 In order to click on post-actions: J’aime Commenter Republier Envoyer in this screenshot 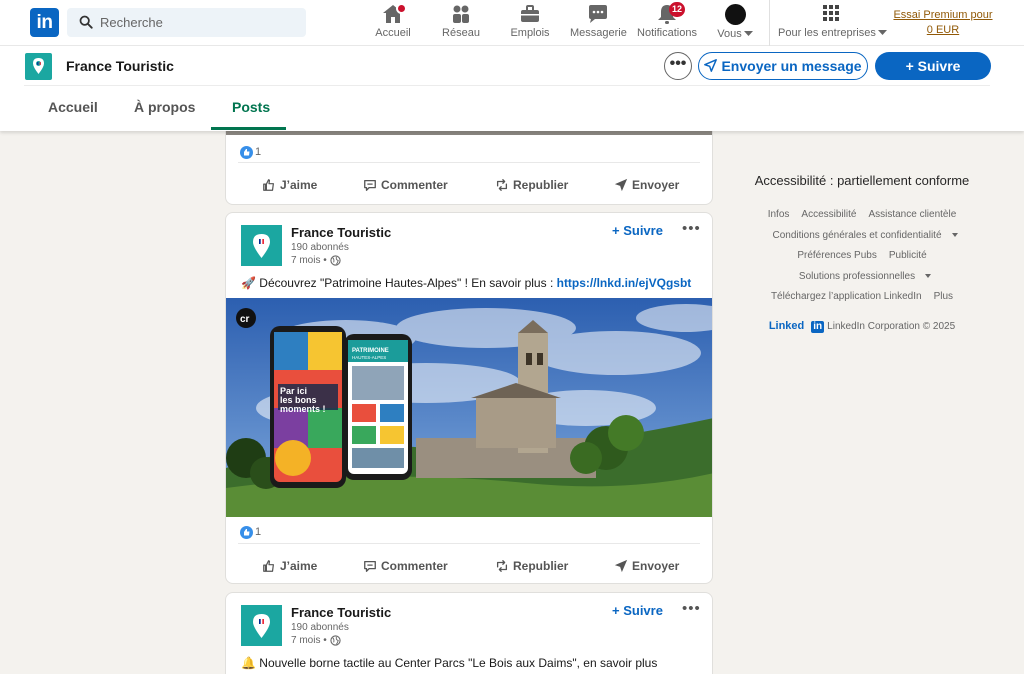, I will do `click(469, 565)`.